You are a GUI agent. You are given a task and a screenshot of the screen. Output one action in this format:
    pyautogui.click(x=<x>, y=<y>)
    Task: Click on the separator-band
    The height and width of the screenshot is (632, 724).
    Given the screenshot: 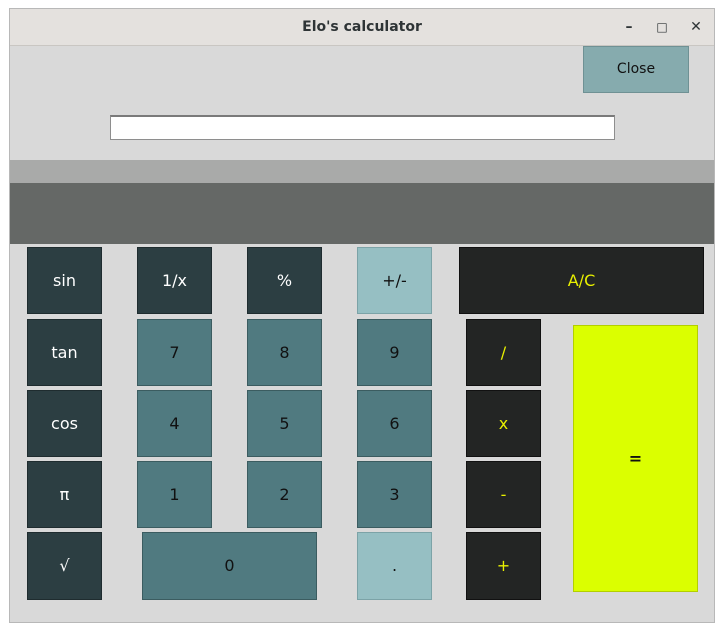 What is the action you would take?
    pyautogui.click(x=362, y=171)
    